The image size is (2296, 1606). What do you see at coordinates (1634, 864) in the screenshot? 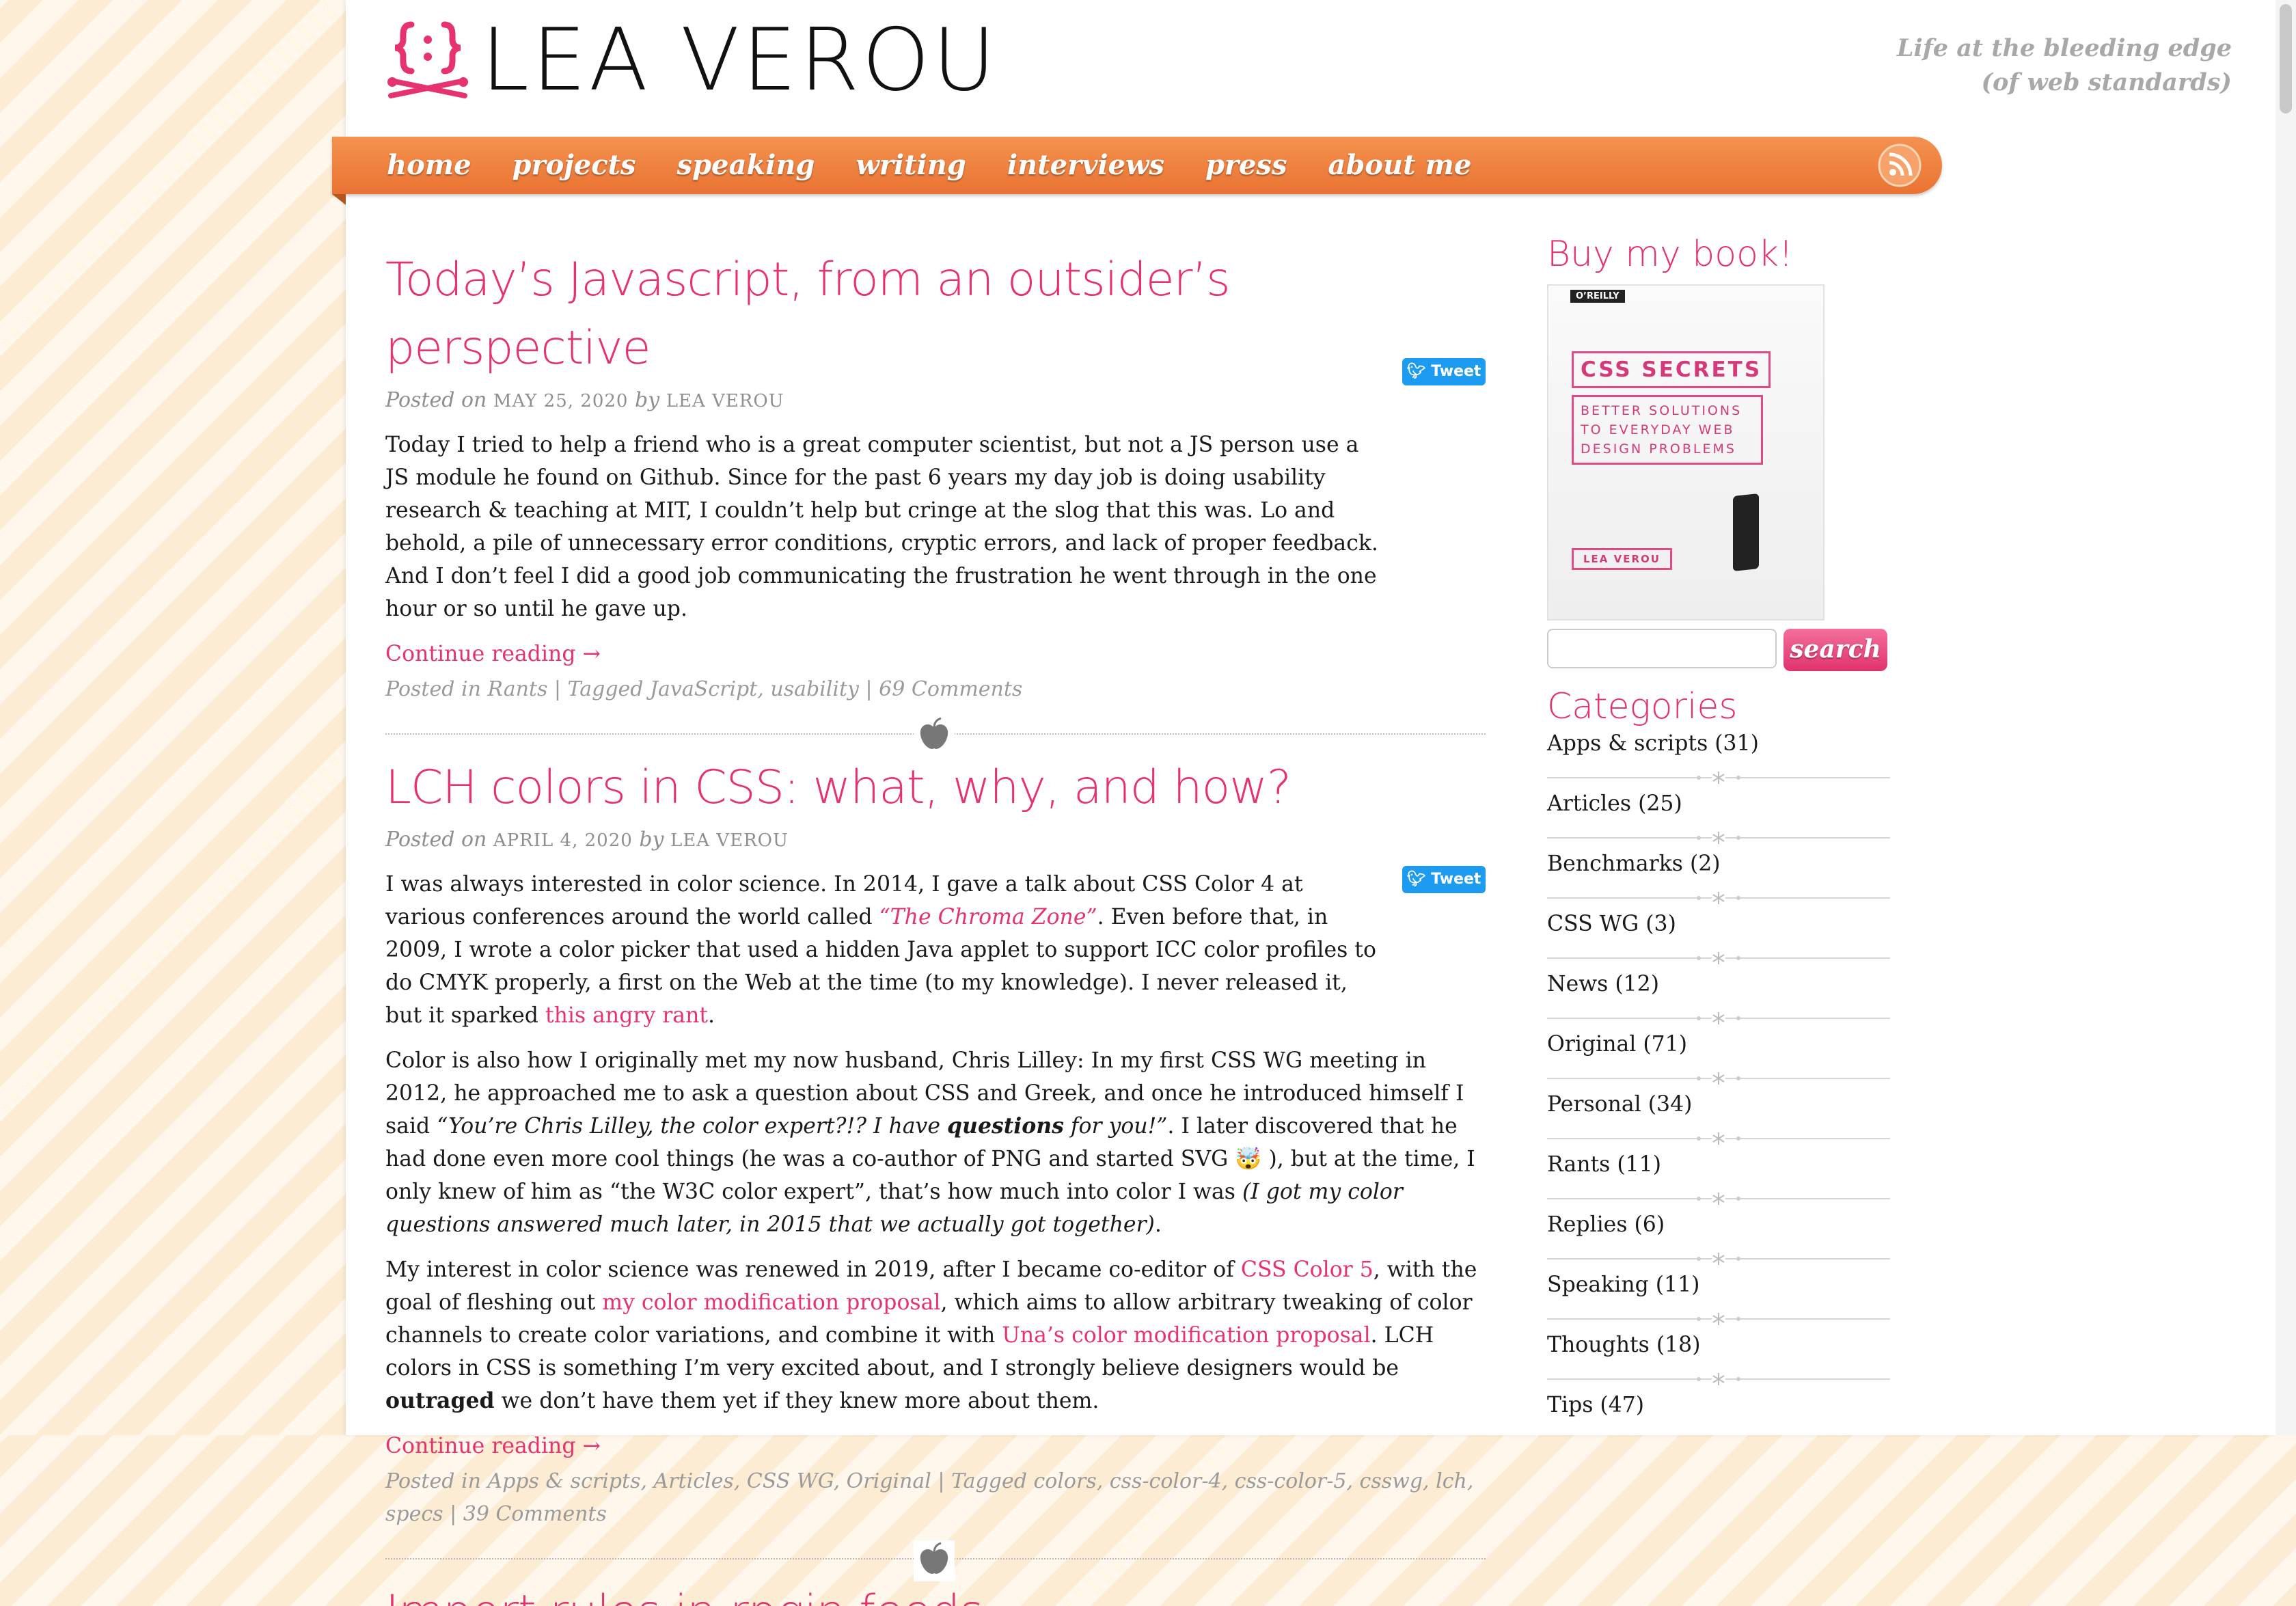
I see `category-label: Benchmarks (2)` at bounding box center [1634, 864].